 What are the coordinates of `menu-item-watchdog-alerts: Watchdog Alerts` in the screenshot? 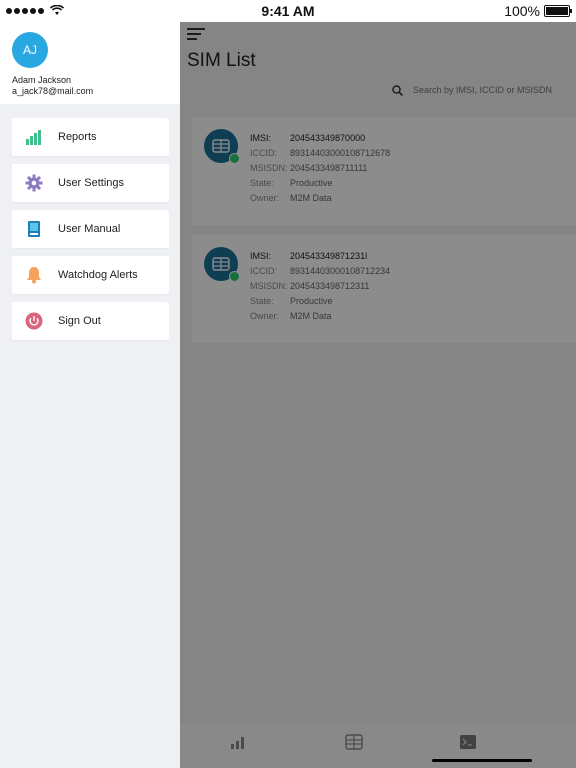 It's located at (90, 275).